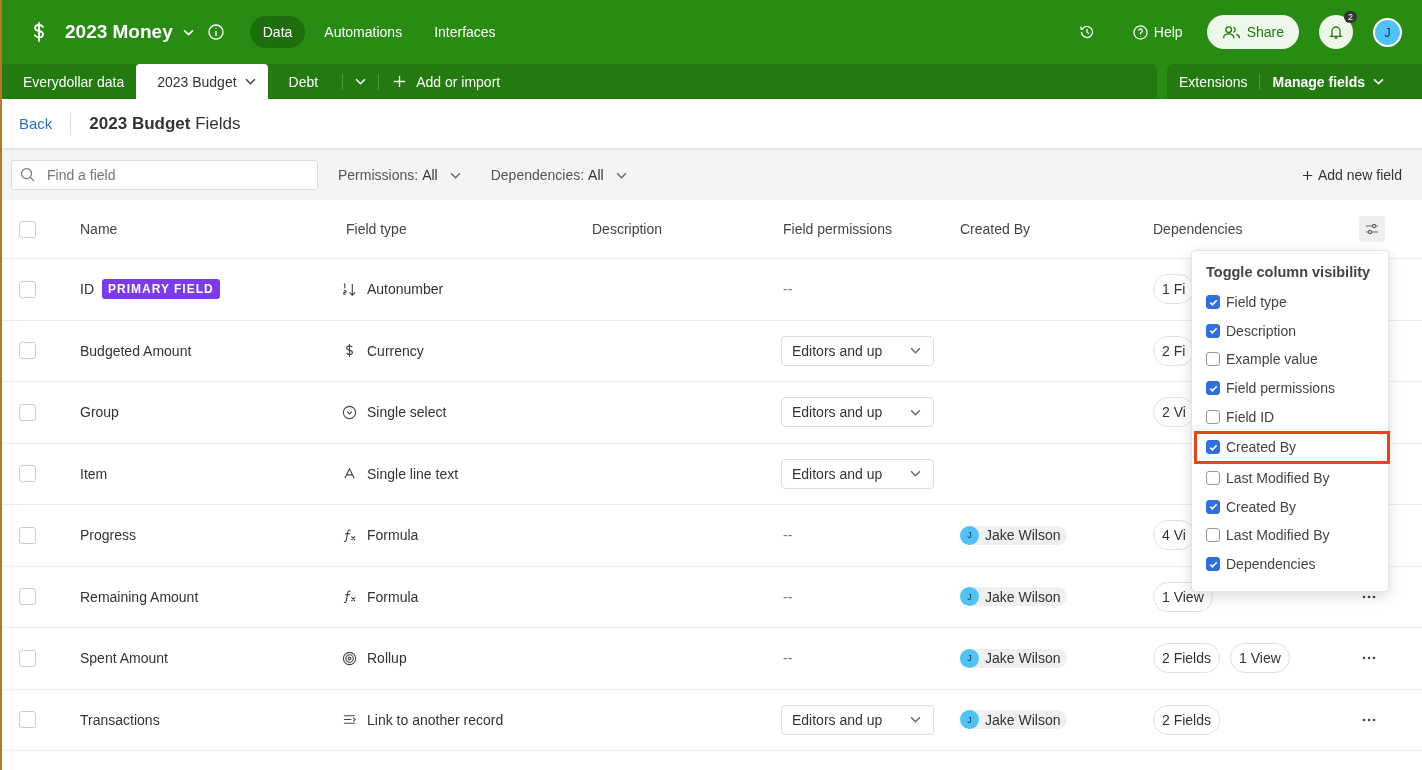 Image resolution: width=1422 pixels, height=770 pixels. What do you see at coordinates (1351, 175) in the screenshot?
I see `add-field-button: Add new field` at bounding box center [1351, 175].